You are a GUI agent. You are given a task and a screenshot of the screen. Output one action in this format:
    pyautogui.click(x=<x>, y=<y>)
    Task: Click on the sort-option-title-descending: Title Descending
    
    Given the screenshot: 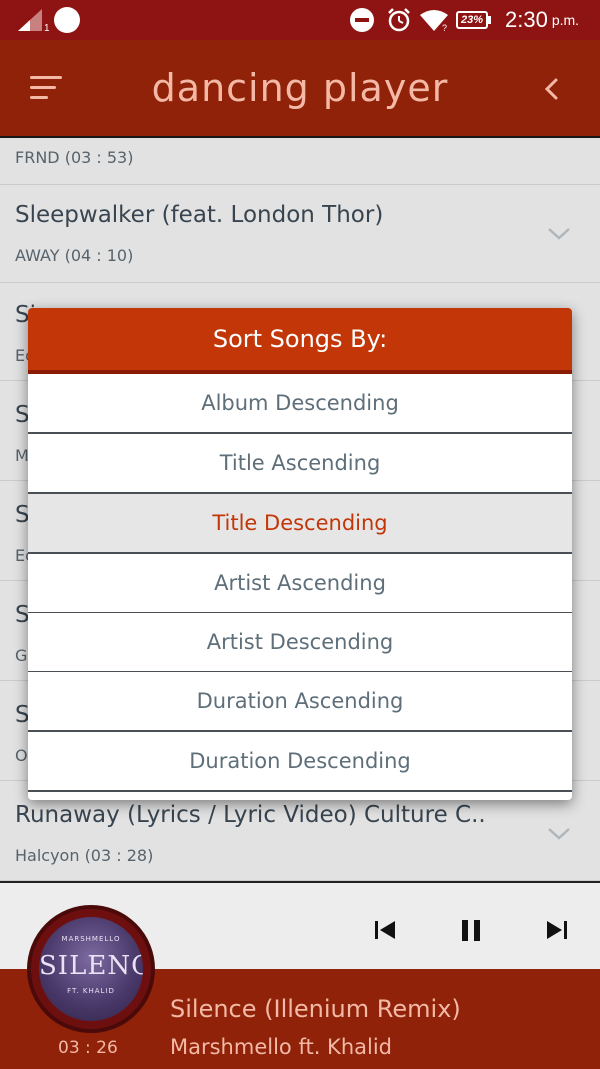 What is the action you would take?
    pyautogui.click(x=300, y=524)
    